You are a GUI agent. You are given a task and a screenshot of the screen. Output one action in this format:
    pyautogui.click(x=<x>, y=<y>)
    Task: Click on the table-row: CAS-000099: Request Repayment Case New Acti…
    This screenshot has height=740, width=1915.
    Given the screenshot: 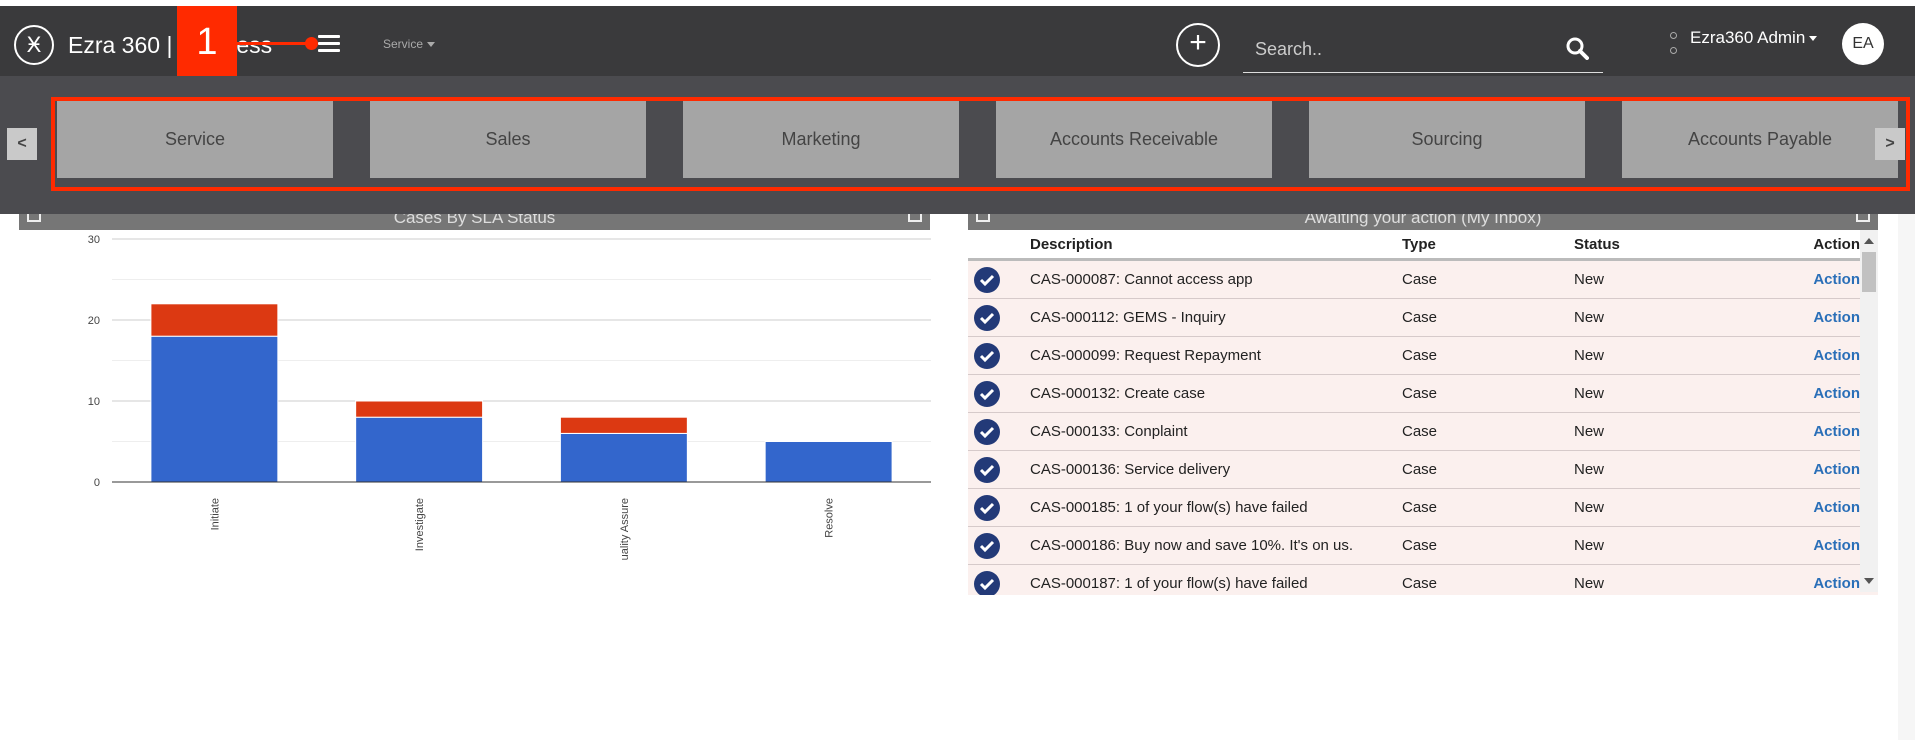 What is the action you would take?
    pyautogui.click(x=1423, y=355)
    